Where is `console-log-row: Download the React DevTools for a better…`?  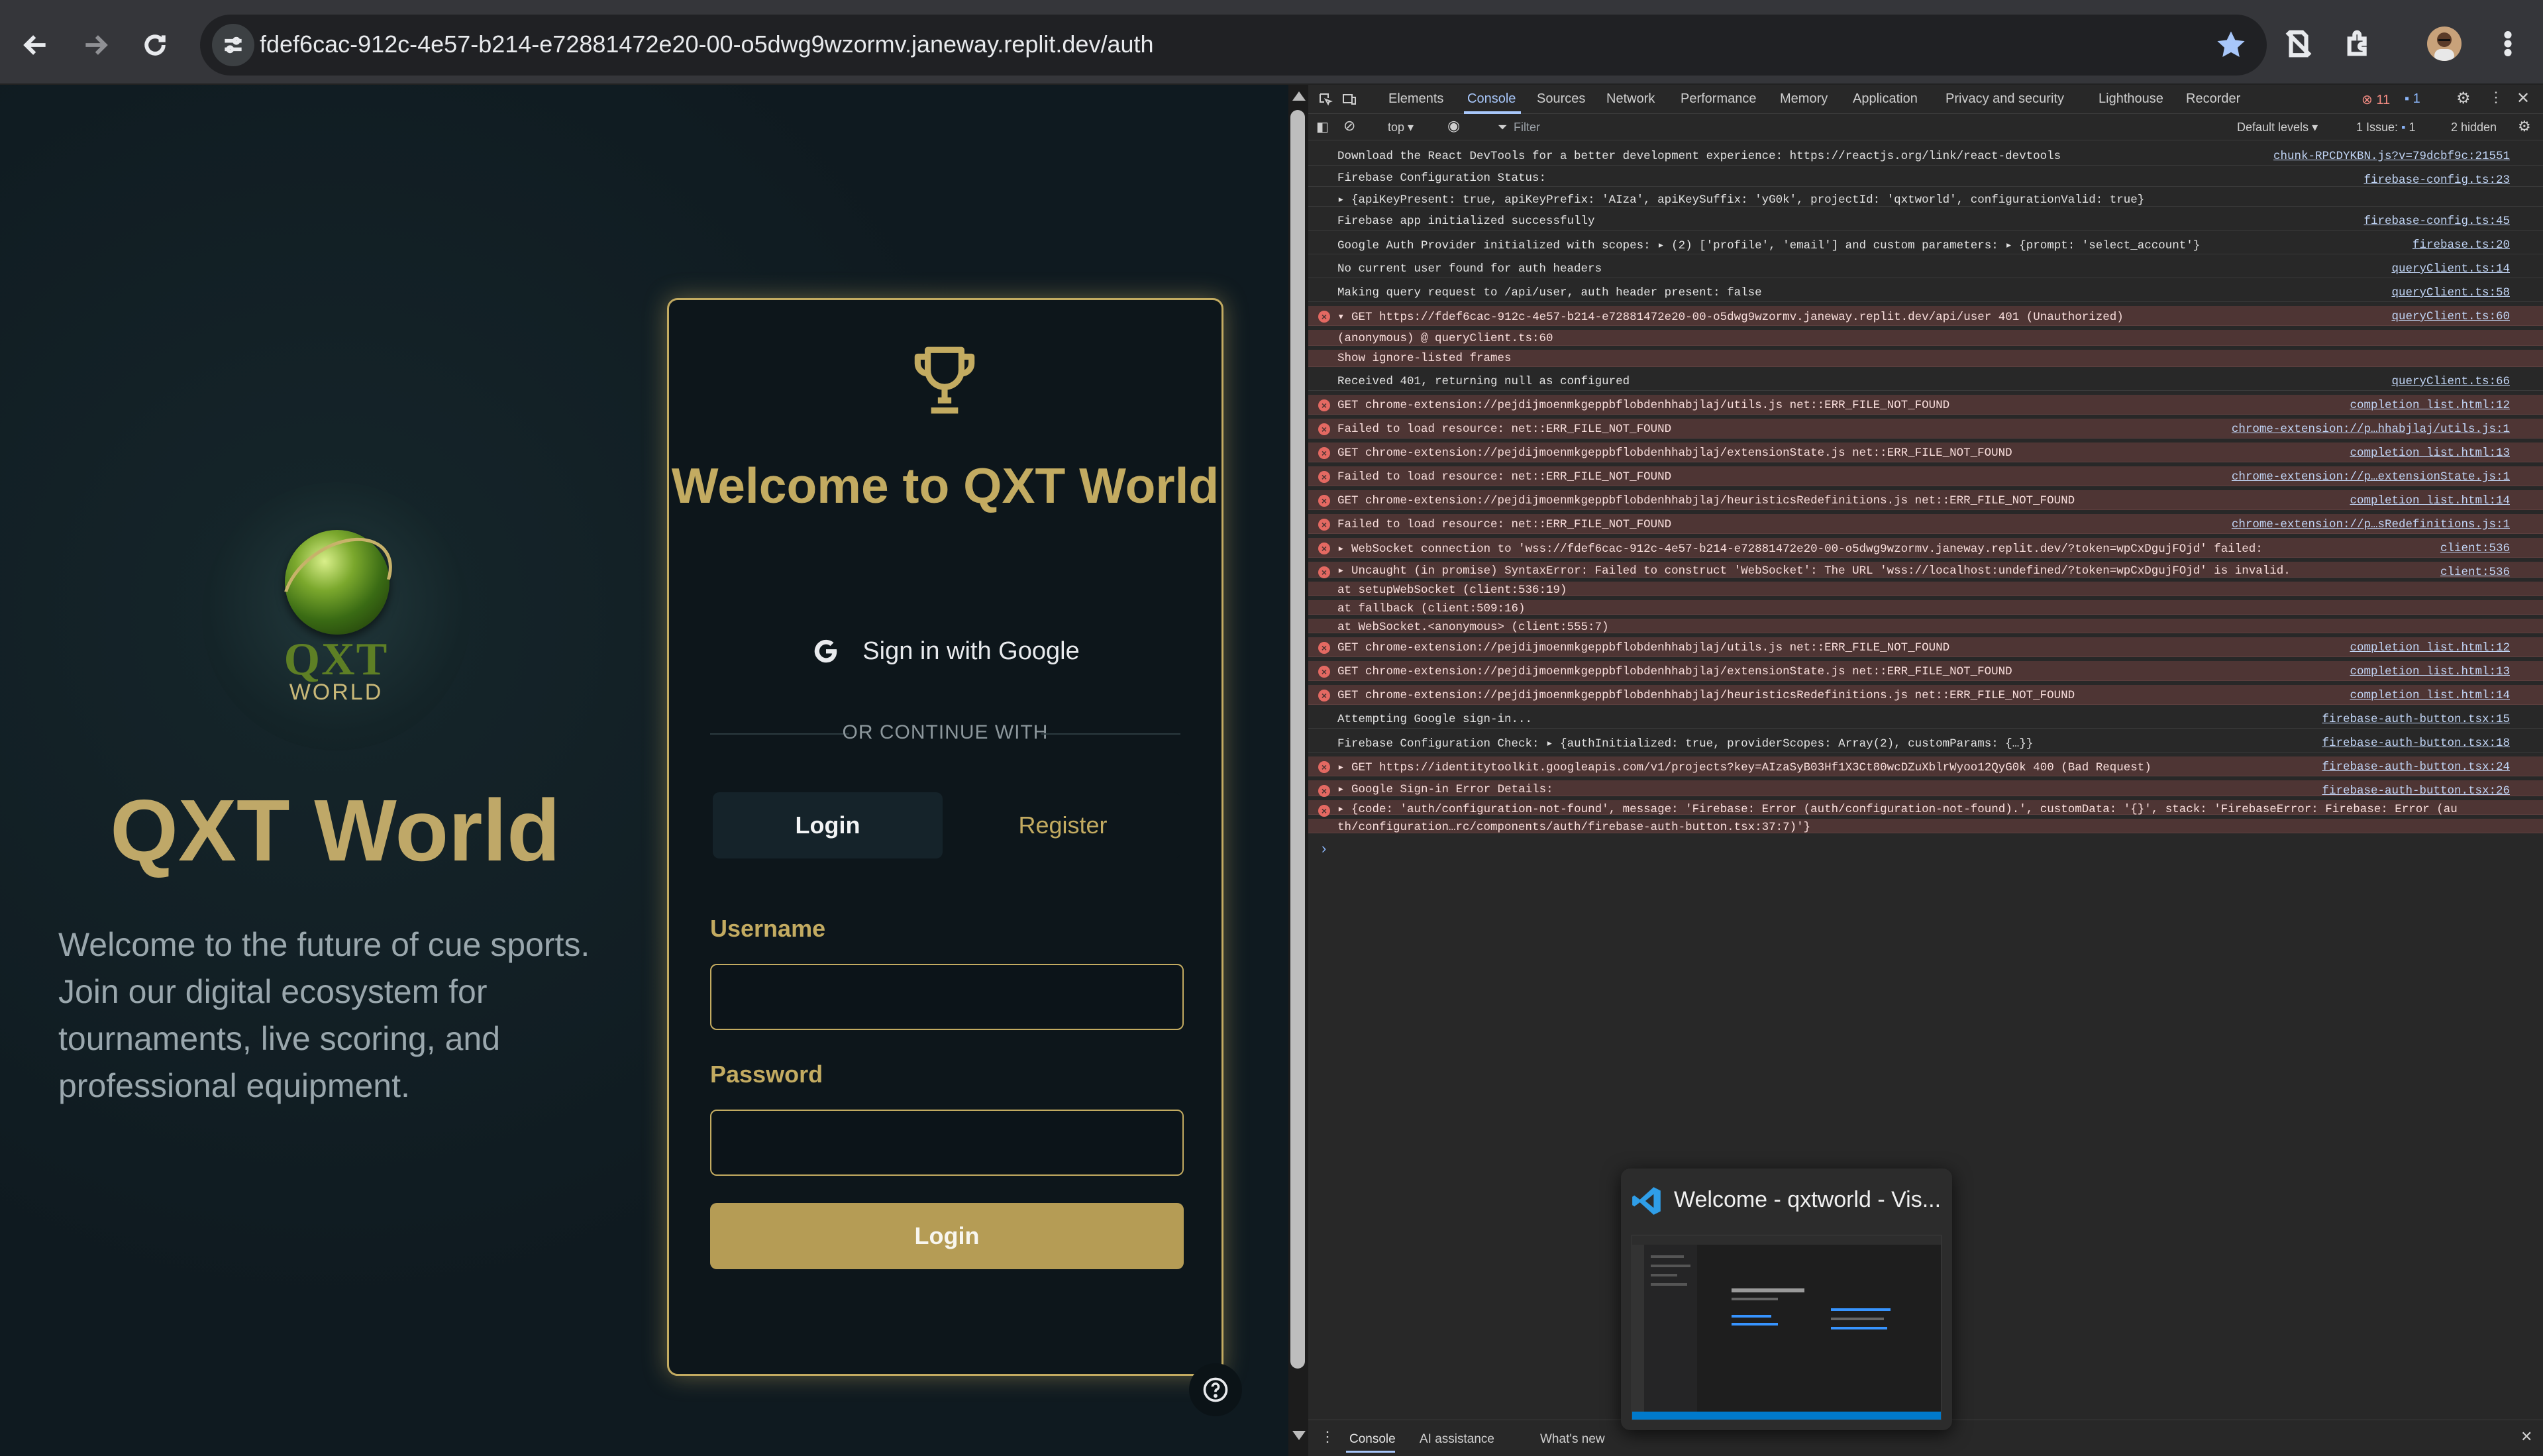
console-log-row: Download the React DevTools for a better… is located at coordinates (1925, 156).